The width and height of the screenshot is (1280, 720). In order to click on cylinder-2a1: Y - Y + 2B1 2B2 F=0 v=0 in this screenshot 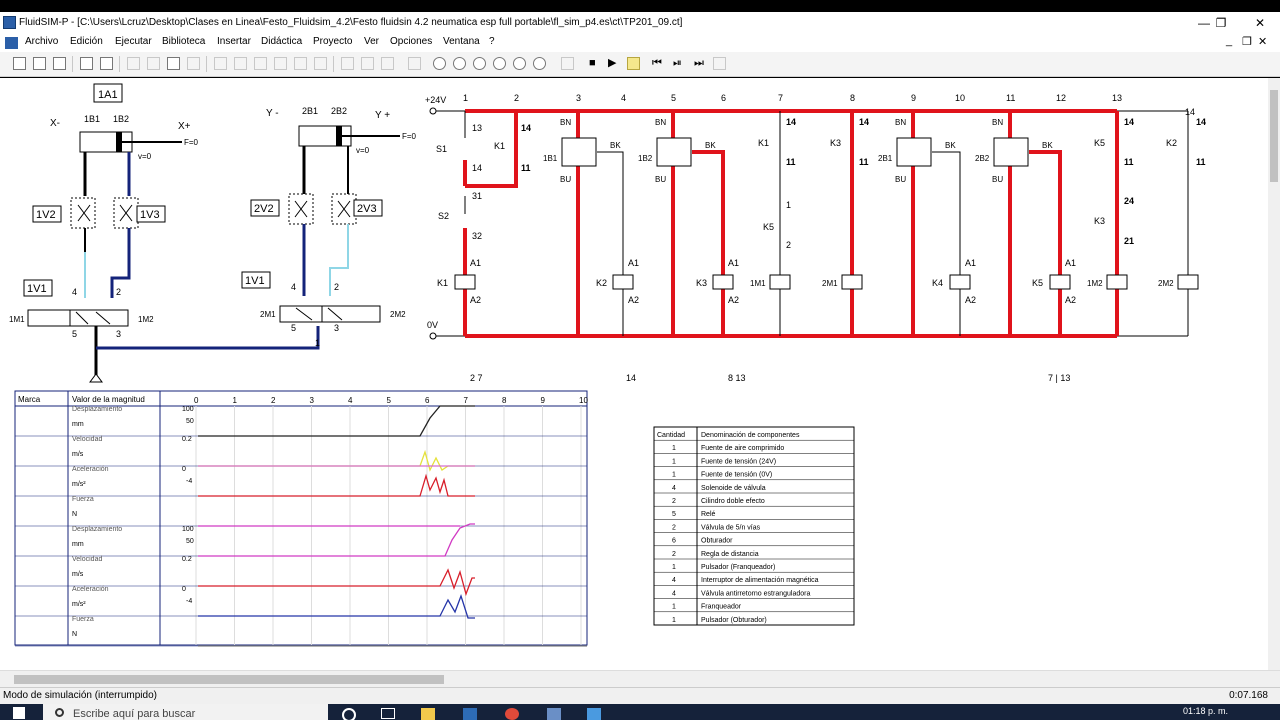, I will do `click(341, 130)`.